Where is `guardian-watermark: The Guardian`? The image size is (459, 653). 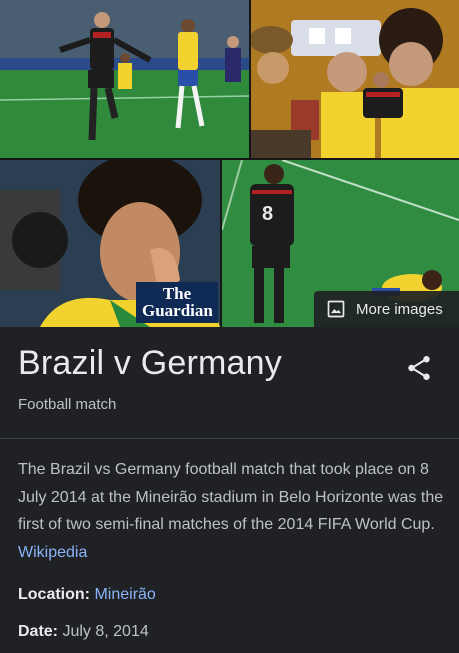
guardian-watermark: The Guardian is located at coordinates (177, 302).